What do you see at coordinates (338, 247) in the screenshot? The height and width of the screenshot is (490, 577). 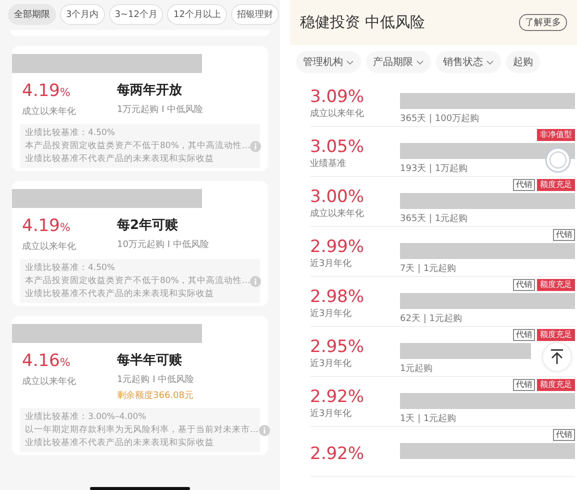 I see `rate-value: 2.99%` at bounding box center [338, 247].